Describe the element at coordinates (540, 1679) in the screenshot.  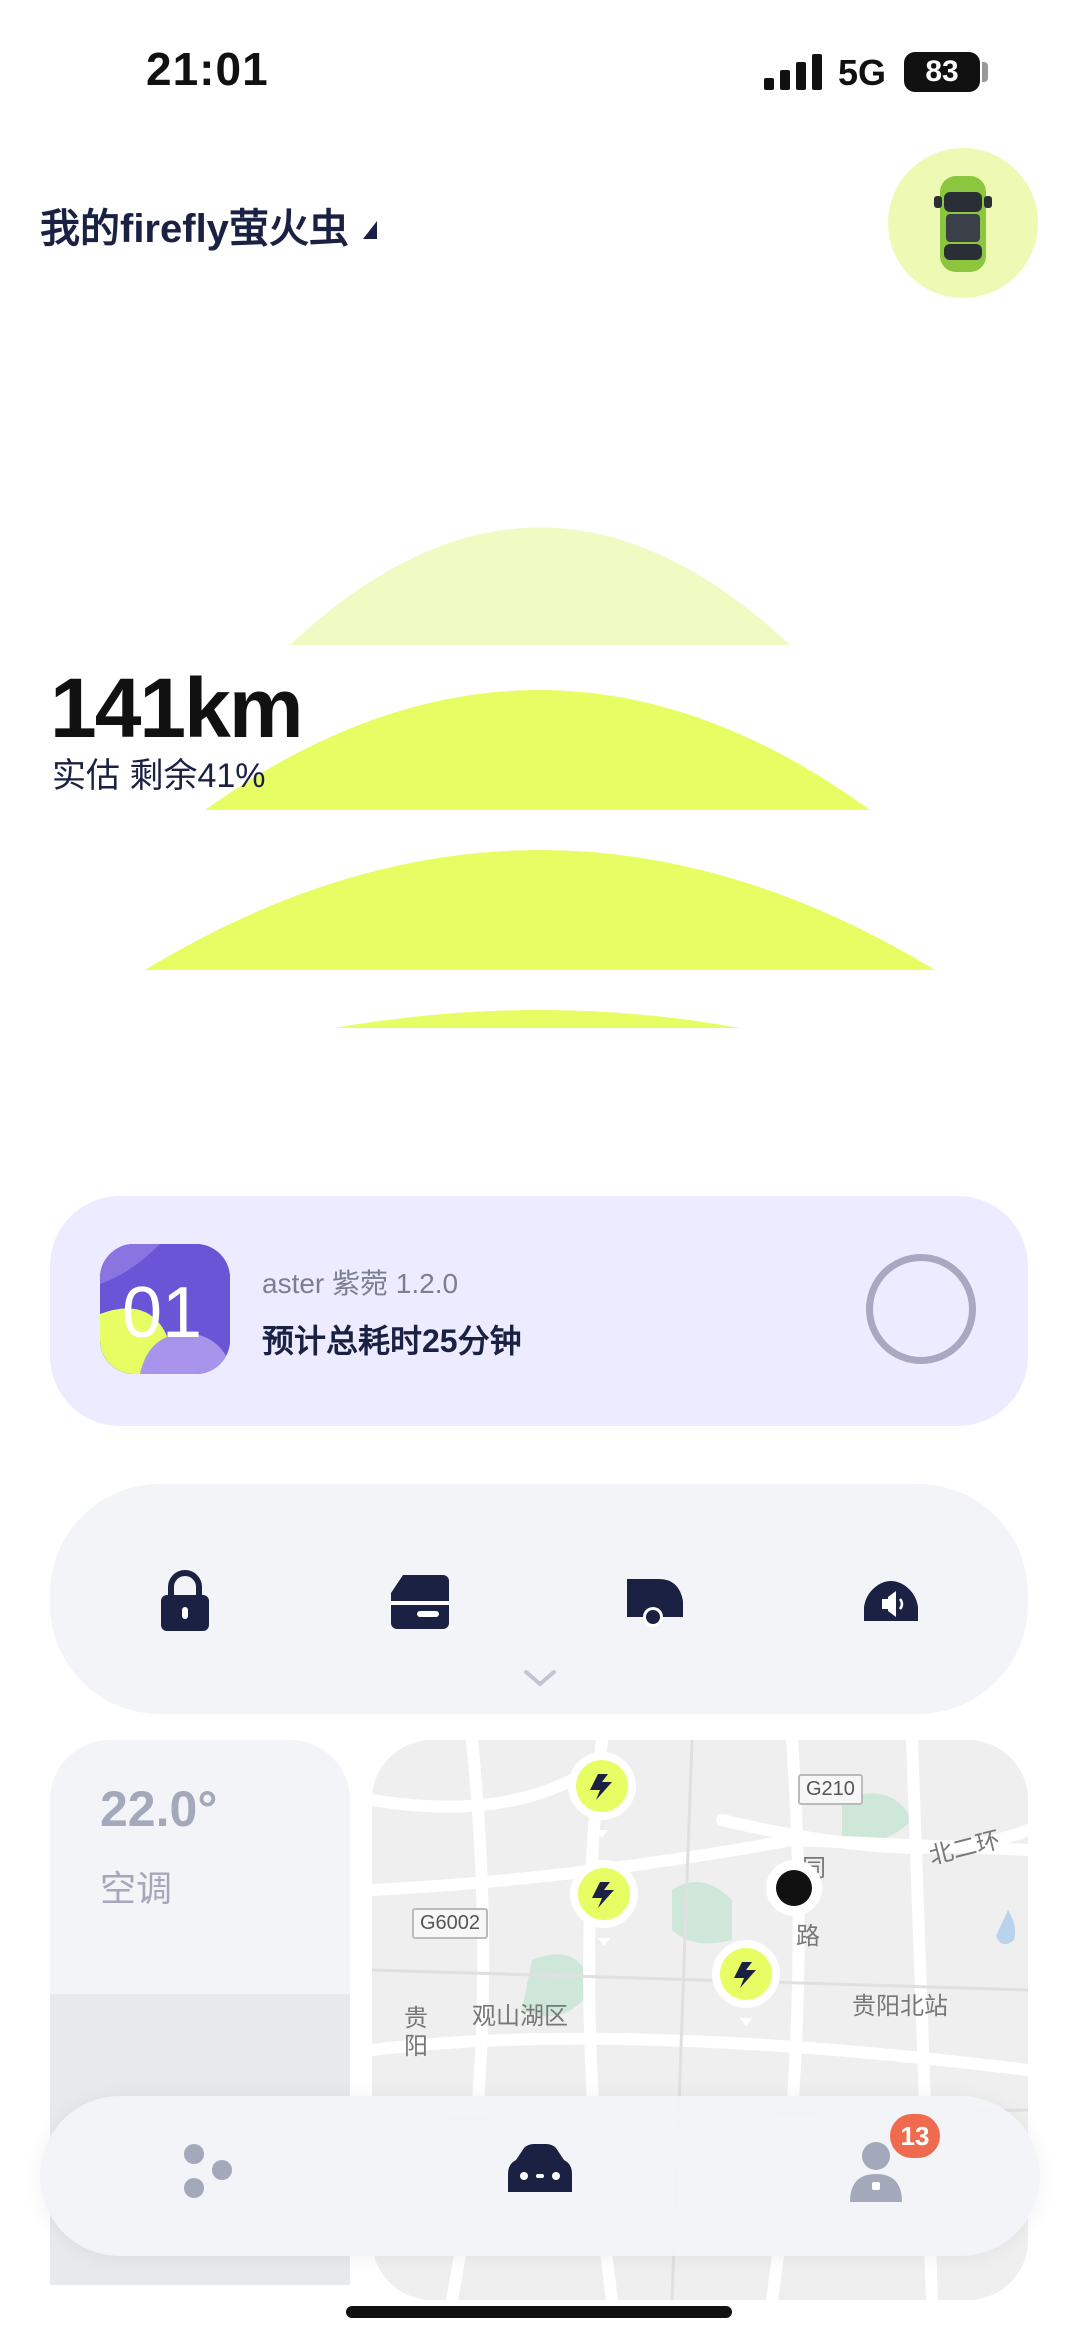
I see `chevron-down-icon` at that location.